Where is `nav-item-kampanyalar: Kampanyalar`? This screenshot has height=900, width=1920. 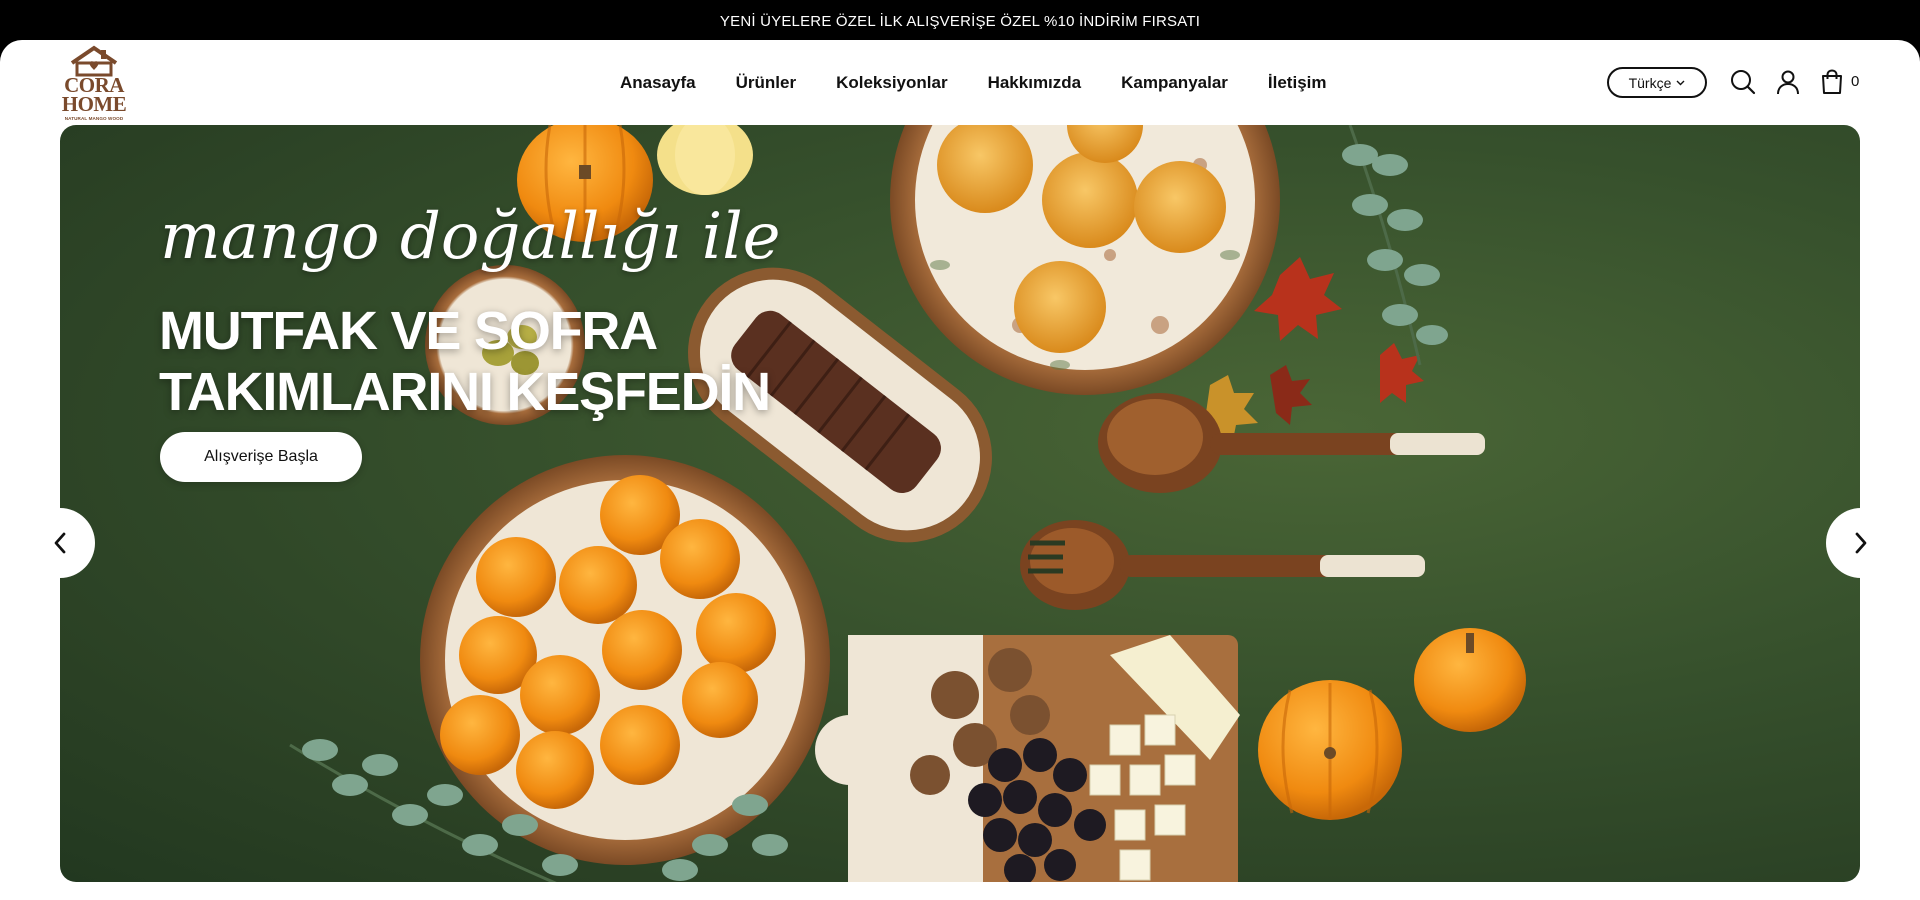
nav-item-kampanyalar: Kampanyalar is located at coordinates (1174, 83).